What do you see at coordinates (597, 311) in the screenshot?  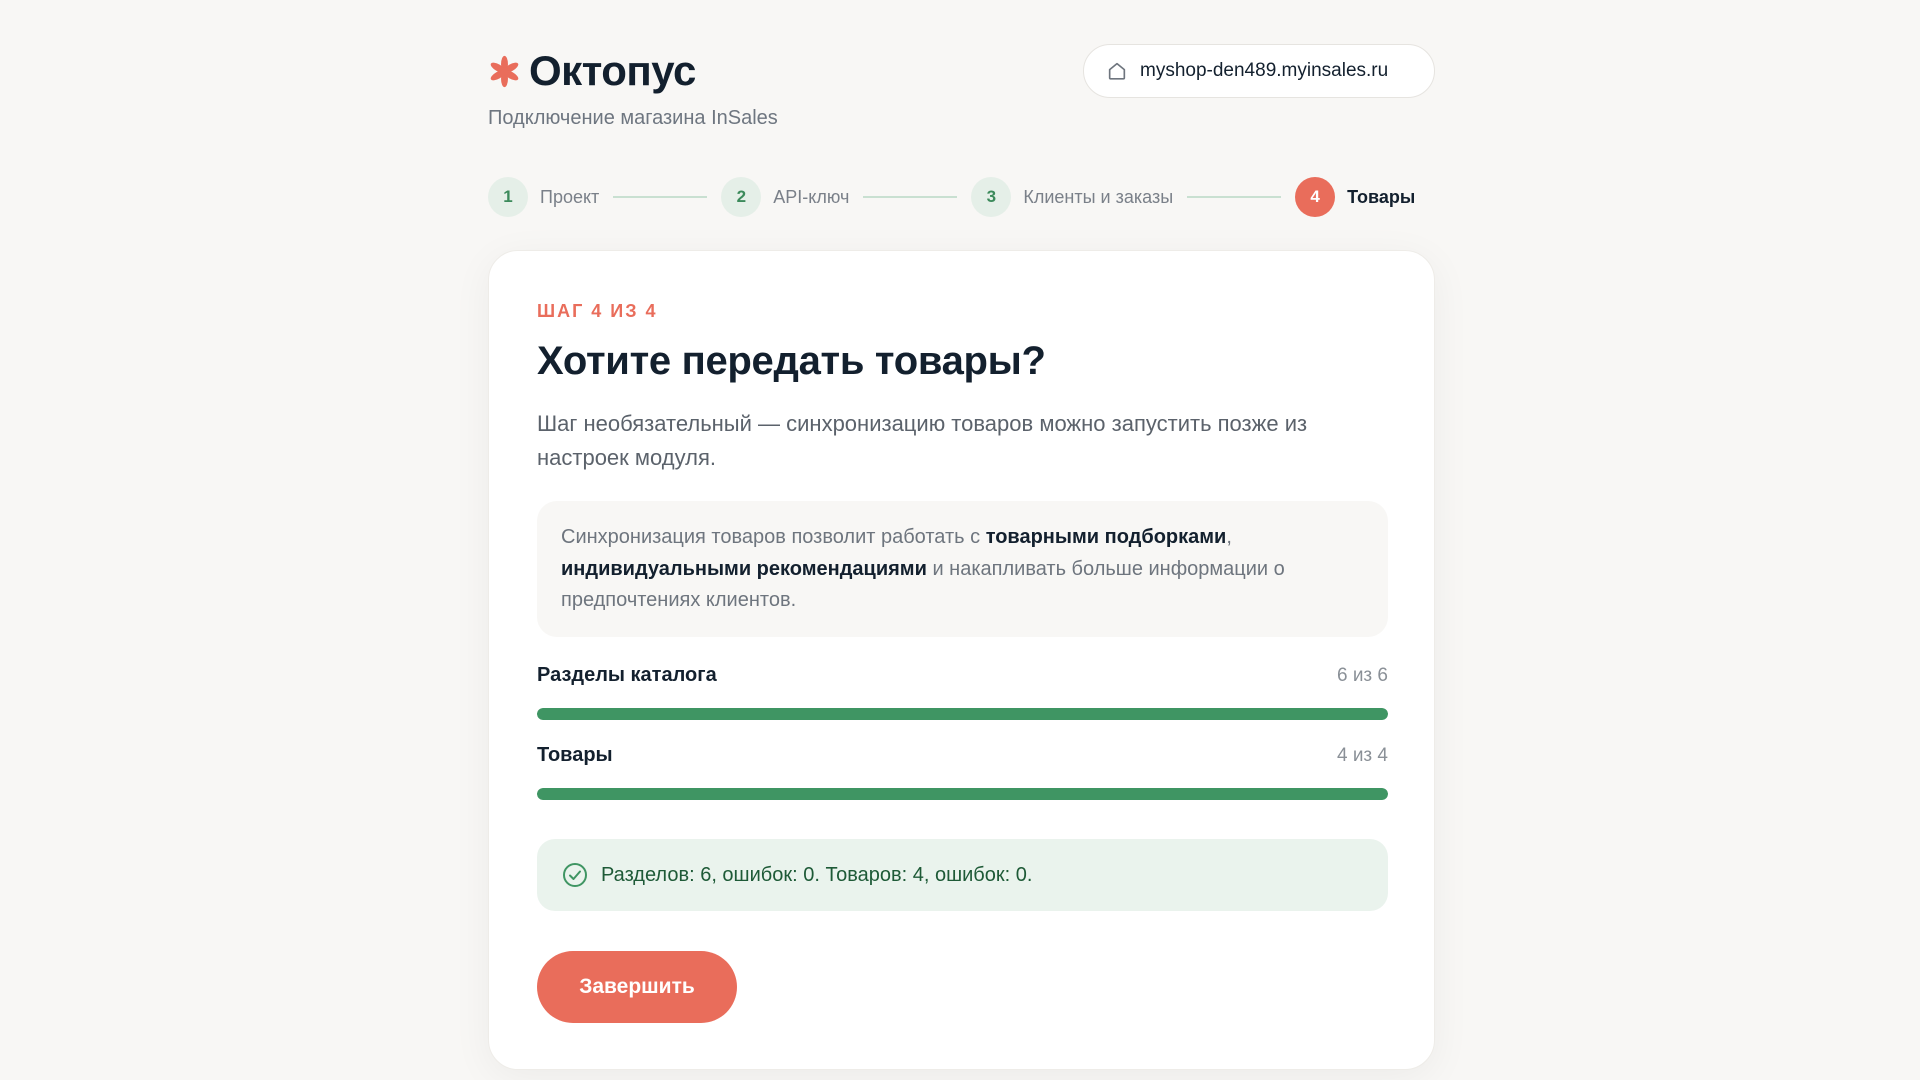 I see `step-eyebrow: ШАГ 4 ИЗ 4` at bounding box center [597, 311].